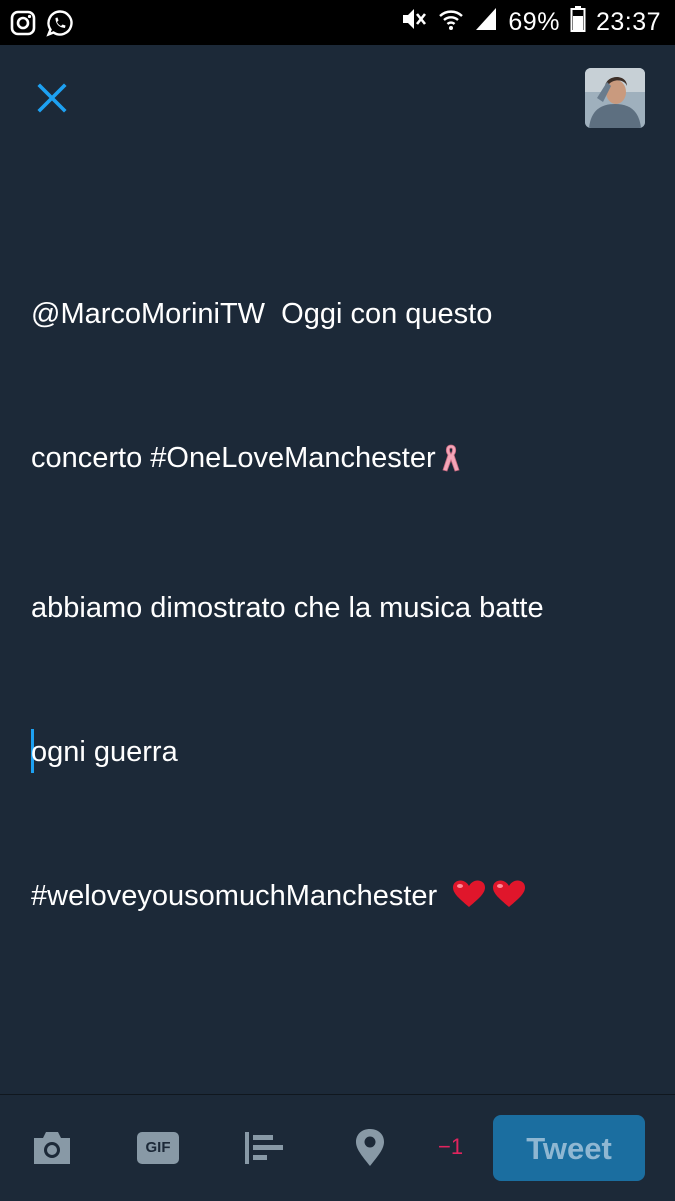  I want to click on character-counter: −1, so click(451, 1146).